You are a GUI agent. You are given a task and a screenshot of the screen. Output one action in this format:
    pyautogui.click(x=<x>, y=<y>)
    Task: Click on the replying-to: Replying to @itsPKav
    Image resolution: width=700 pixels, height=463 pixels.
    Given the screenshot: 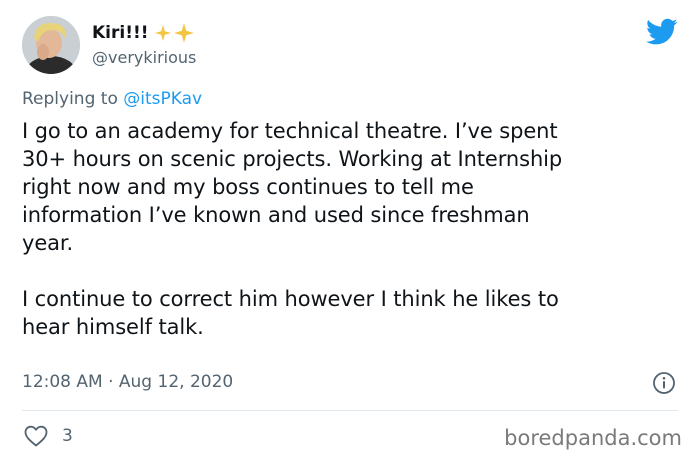 What is the action you would take?
    pyautogui.click(x=112, y=99)
    